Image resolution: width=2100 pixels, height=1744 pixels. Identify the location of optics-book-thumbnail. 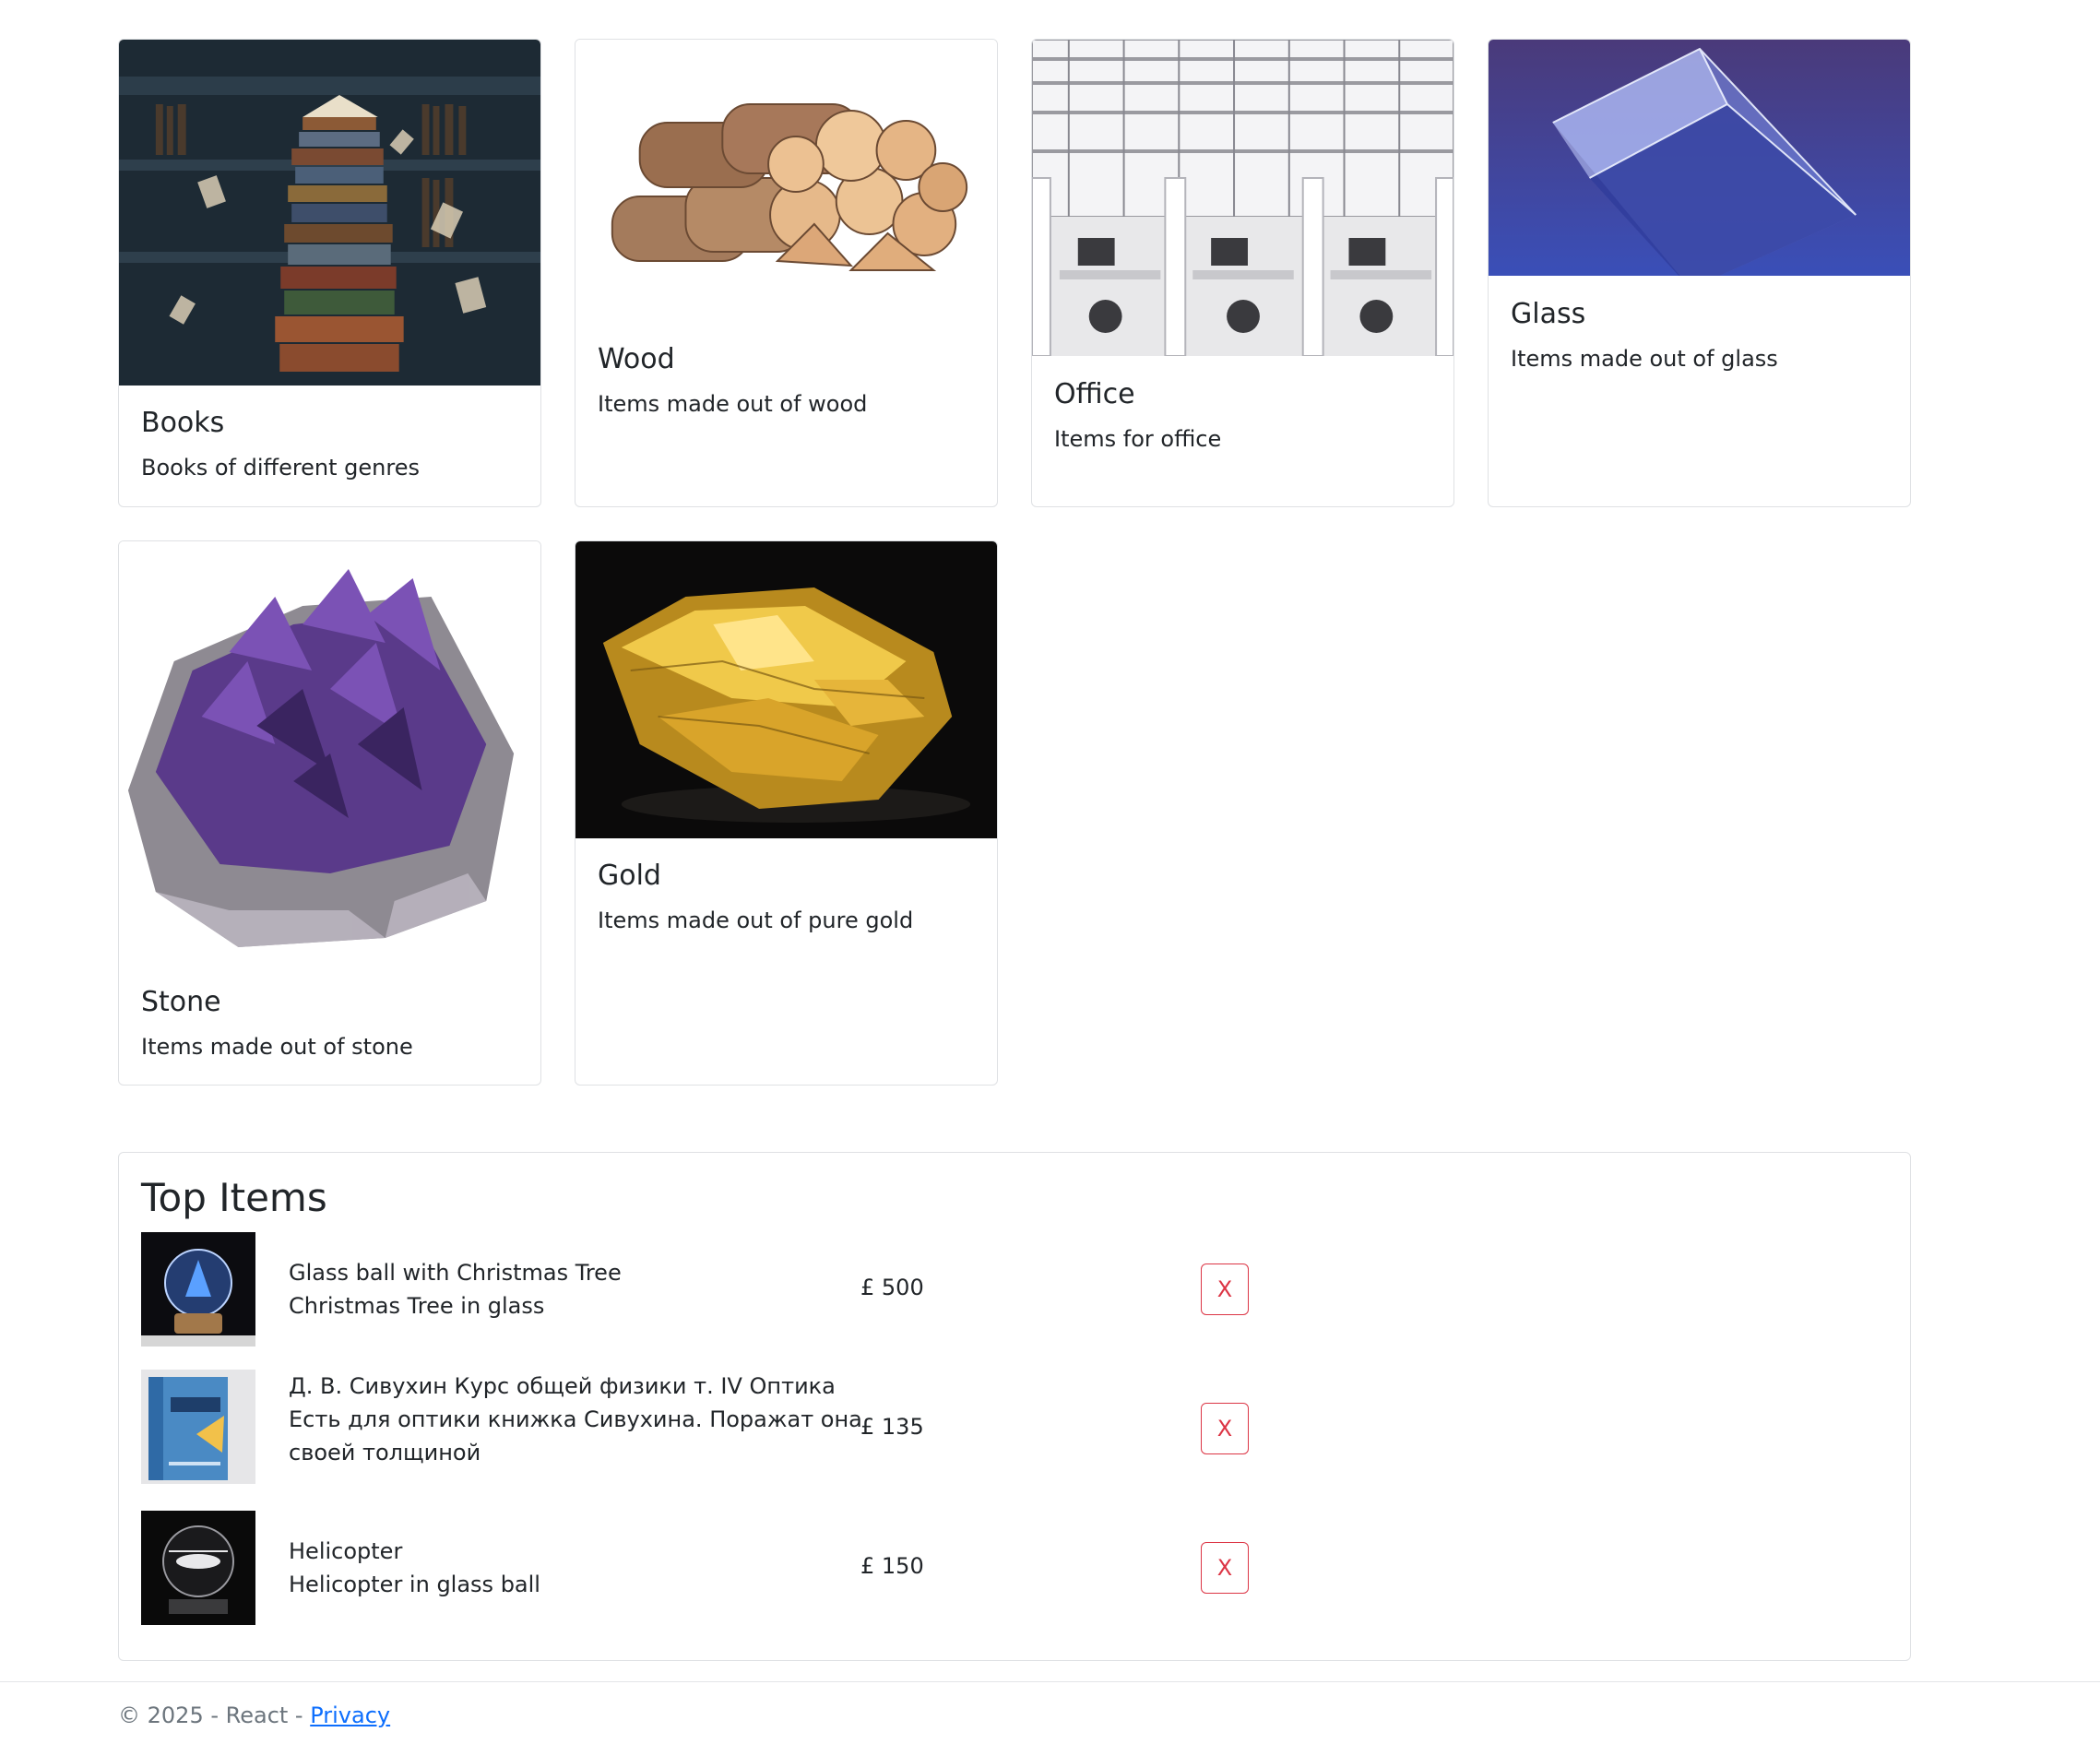
(198, 1427).